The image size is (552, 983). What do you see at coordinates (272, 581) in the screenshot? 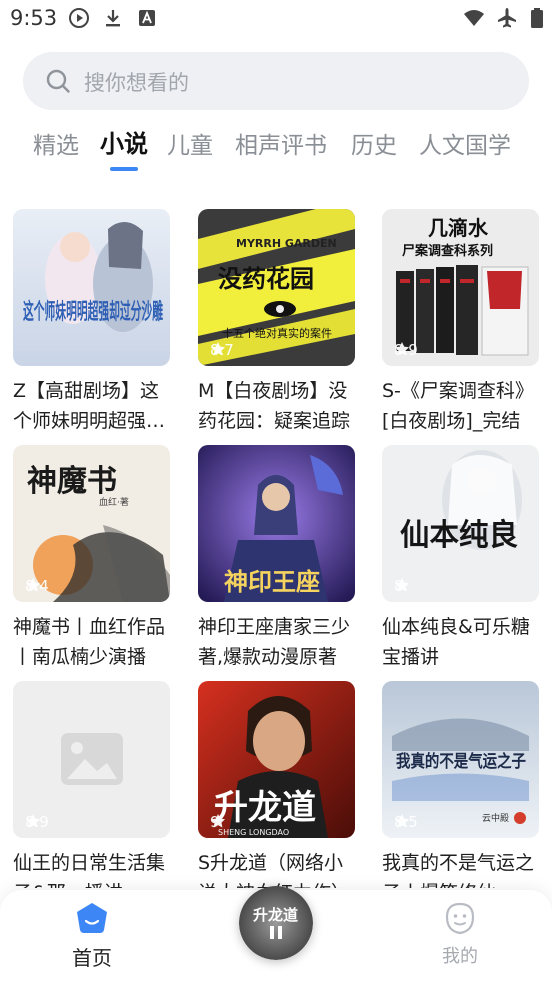
I see `svg-text: 神印王座` at bounding box center [272, 581].